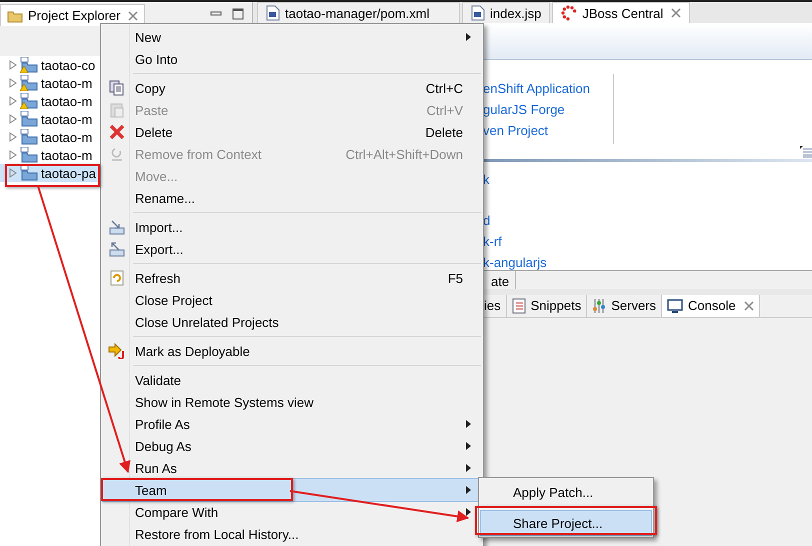 The width and height of the screenshot is (812, 546). I want to click on menu-item: New, so click(292, 37).